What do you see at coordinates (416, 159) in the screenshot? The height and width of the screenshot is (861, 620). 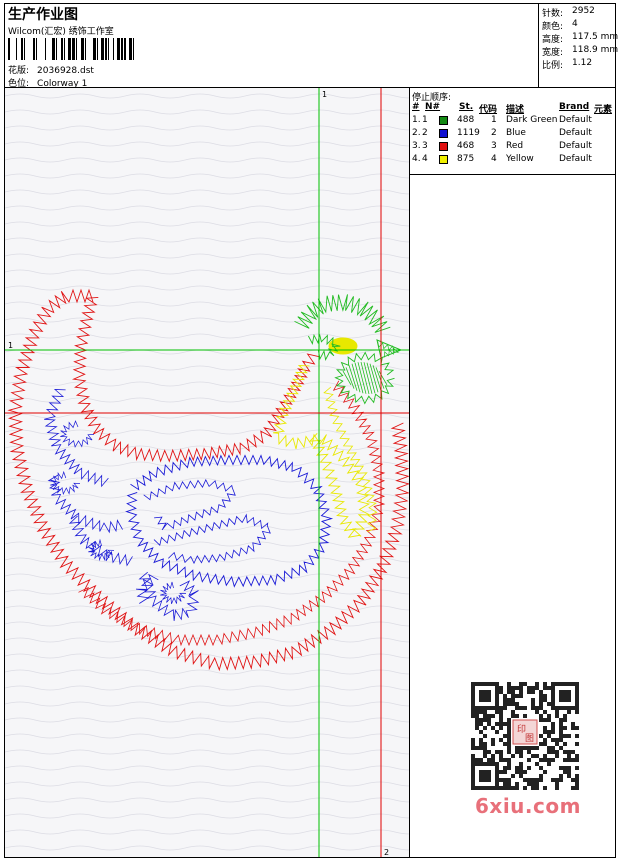 I see `legend-index: 4.` at bounding box center [416, 159].